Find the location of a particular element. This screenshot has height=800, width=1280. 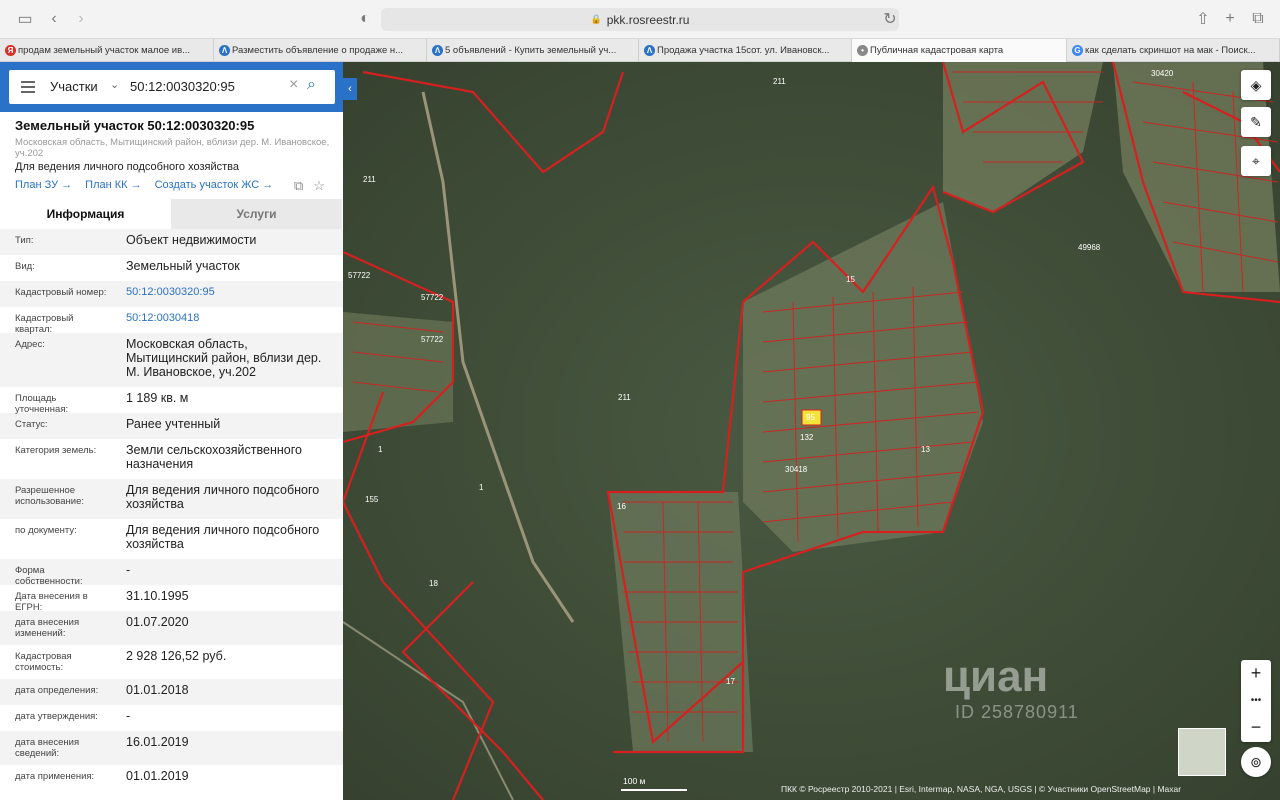

info-row: Тип: Объект недвижимости is located at coordinates (171, 242).